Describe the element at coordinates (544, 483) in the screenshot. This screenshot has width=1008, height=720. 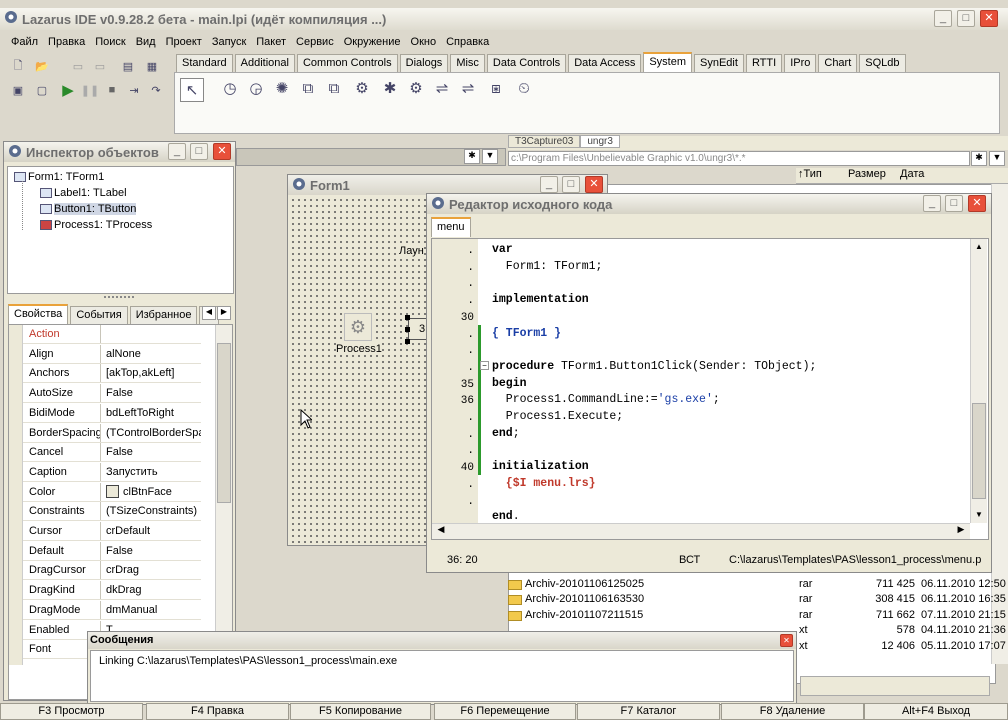
I see `code-line: {$I menu.lrs}` at that location.